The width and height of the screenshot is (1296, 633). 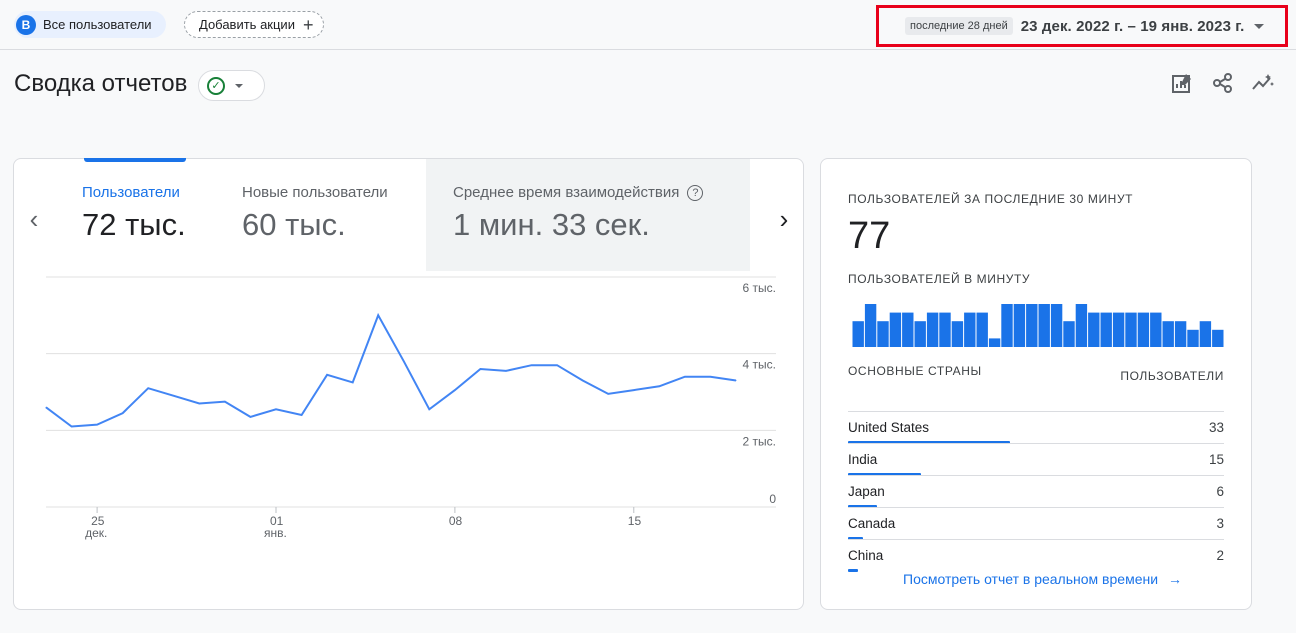 I want to click on country-name: India, so click(x=863, y=459).